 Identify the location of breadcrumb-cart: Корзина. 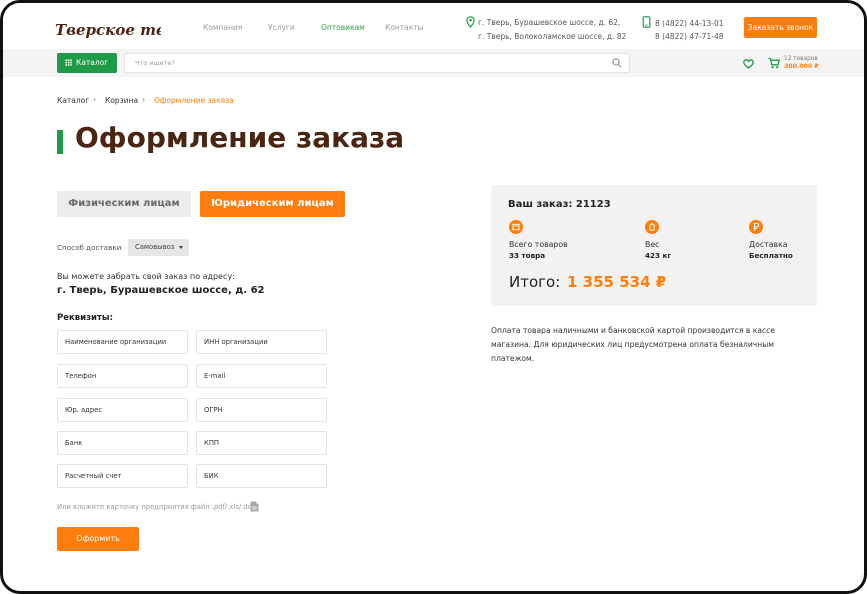
(121, 100).